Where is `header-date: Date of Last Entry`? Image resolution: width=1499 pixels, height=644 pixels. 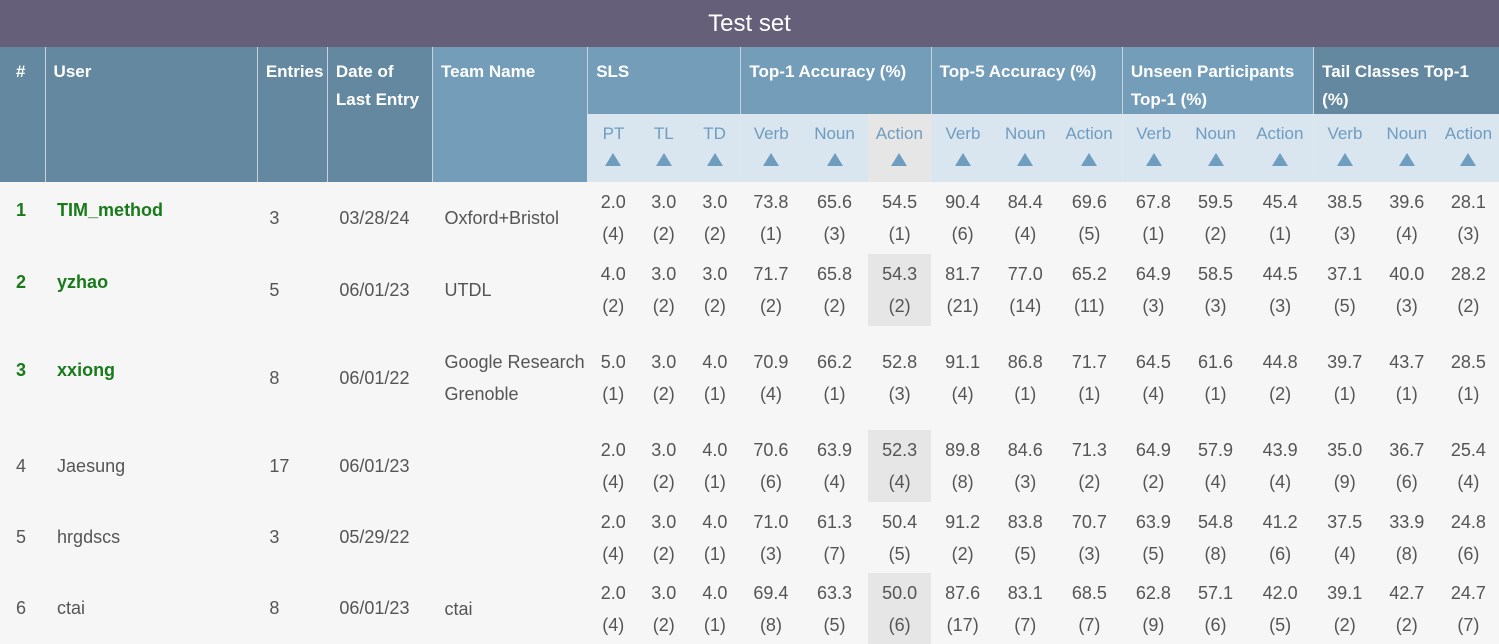 header-date: Date of Last Entry is located at coordinates (379, 114).